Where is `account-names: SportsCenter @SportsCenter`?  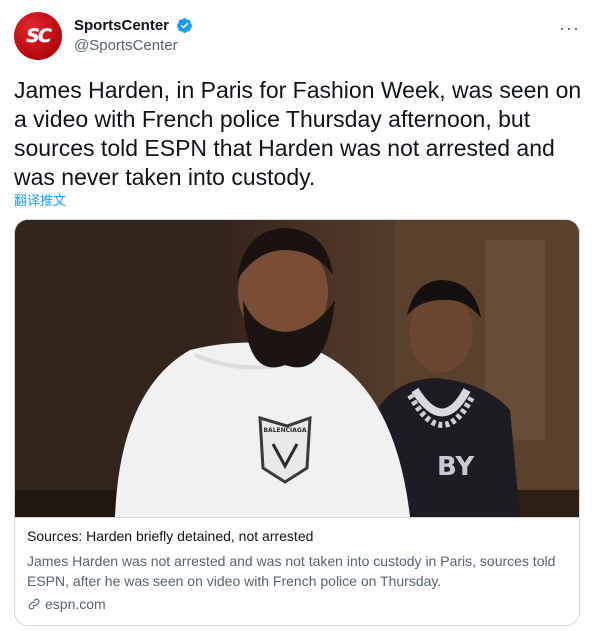
account-names: SportsCenter @SportsCenter is located at coordinates (133, 35).